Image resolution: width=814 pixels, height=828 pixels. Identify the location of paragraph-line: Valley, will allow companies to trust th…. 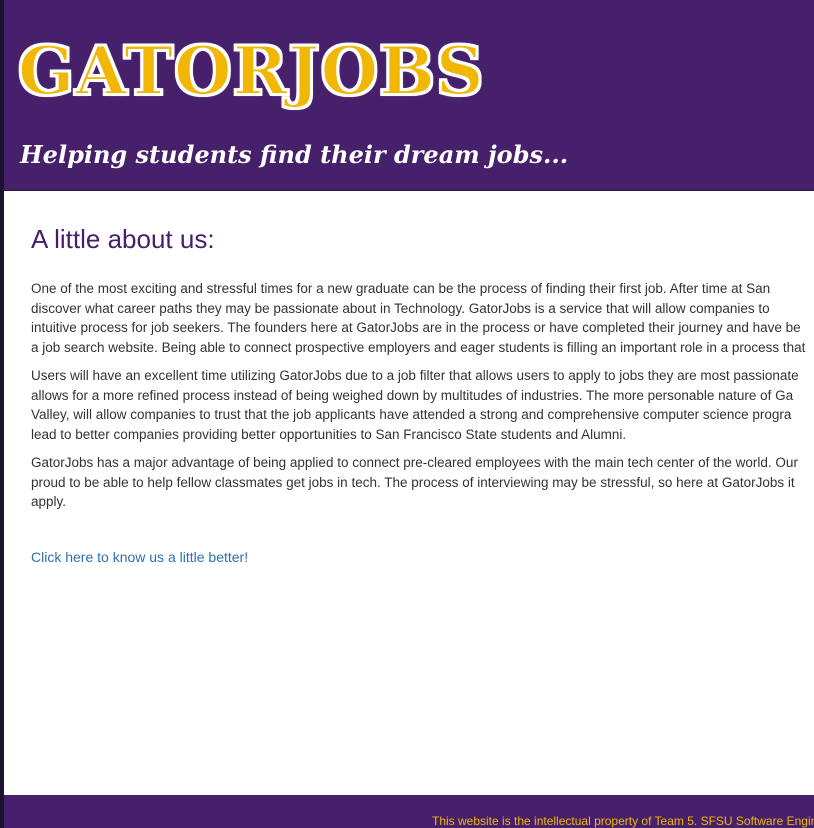
(411, 414).